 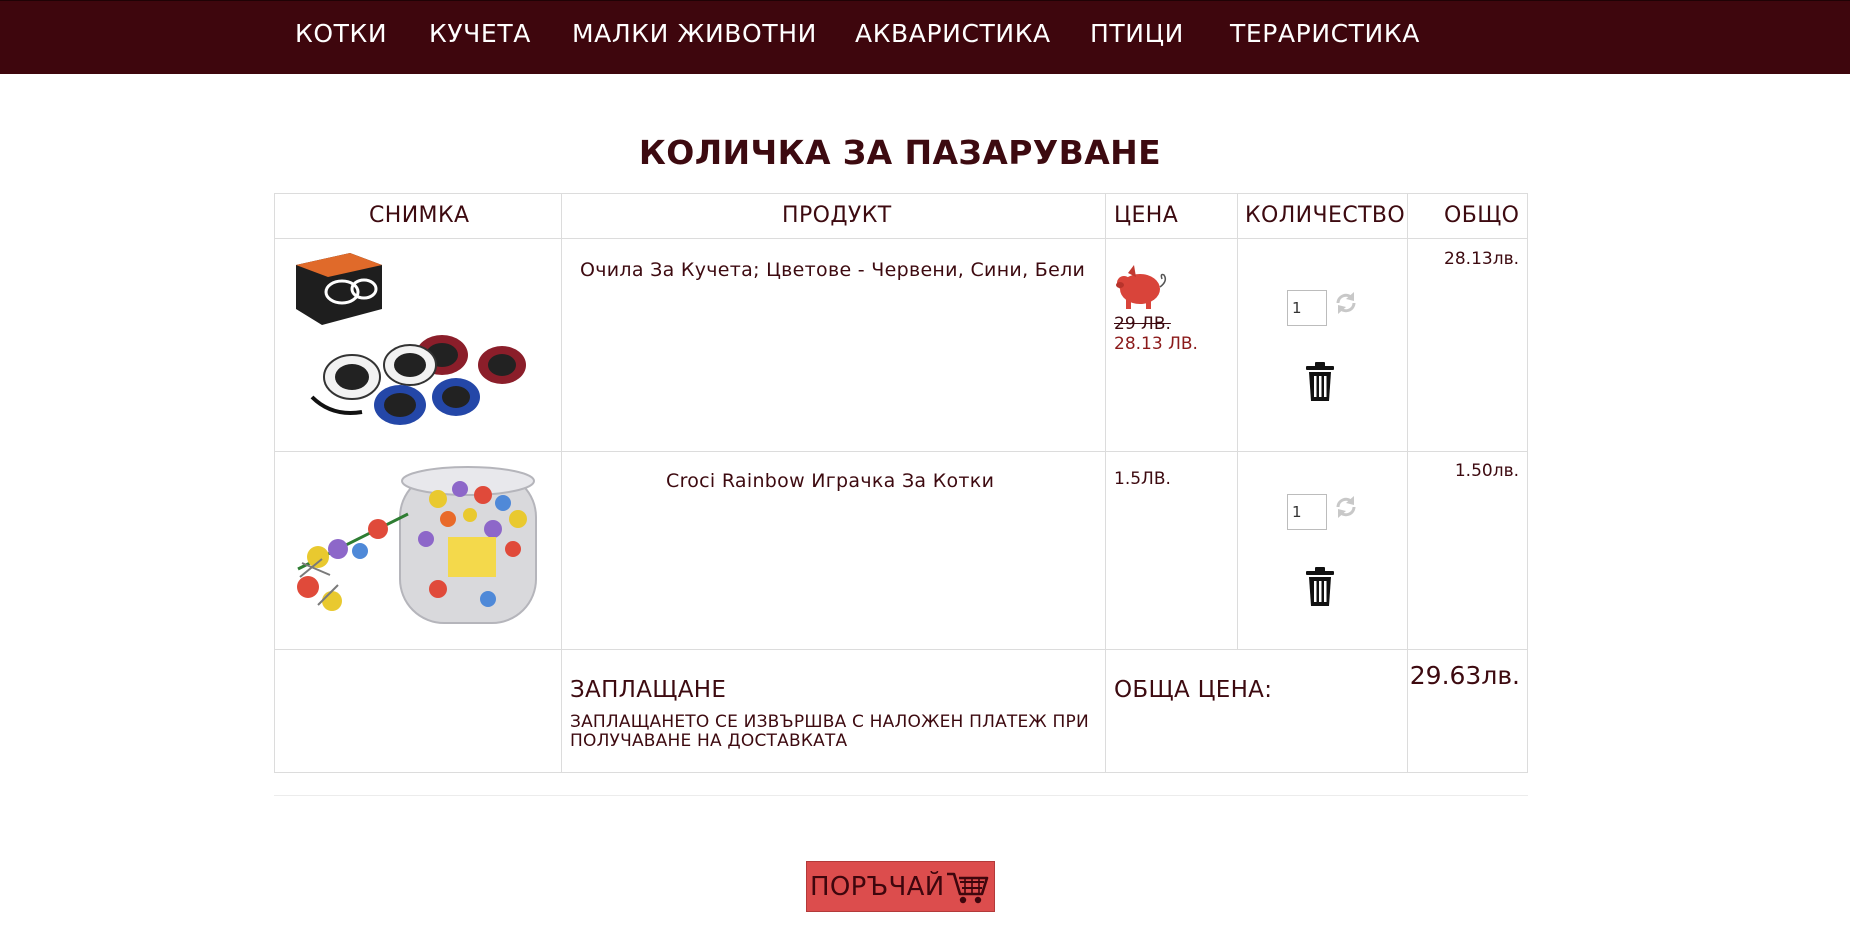 I want to click on order-button: ПОРЪЧАЙ, so click(x=900, y=886).